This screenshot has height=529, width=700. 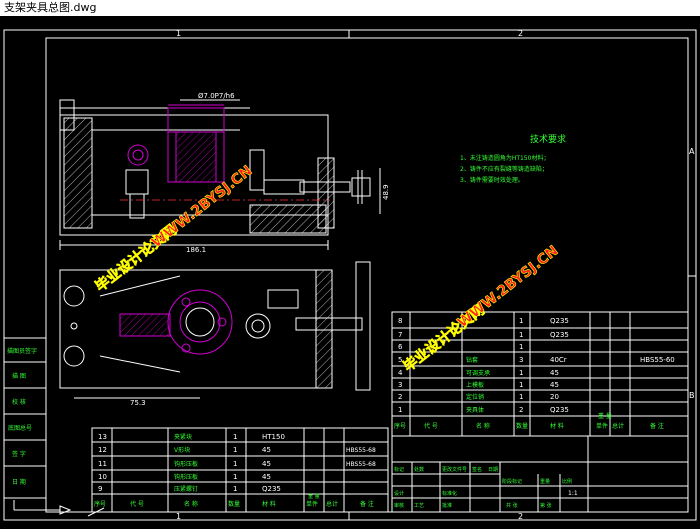 What do you see at coordinates (224, 173) in the screenshot?
I see `front-view: 186.1 48.9 Ø7.0P7/h6` at bounding box center [224, 173].